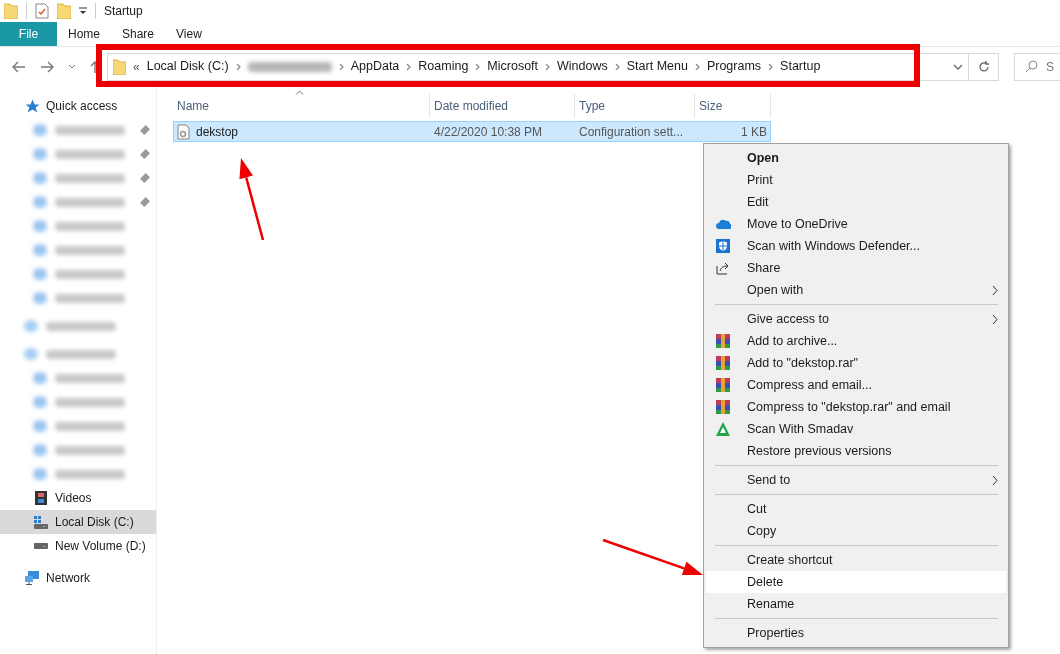  What do you see at coordinates (187, 66) in the screenshot?
I see `breadcrumb-segment: Local Disk (C:)` at bounding box center [187, 66].